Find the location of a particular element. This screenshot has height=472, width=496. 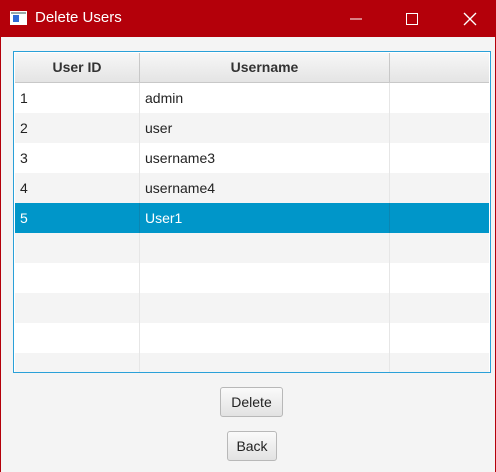

table-row: 1 admin is located at coordinates (252, 98).